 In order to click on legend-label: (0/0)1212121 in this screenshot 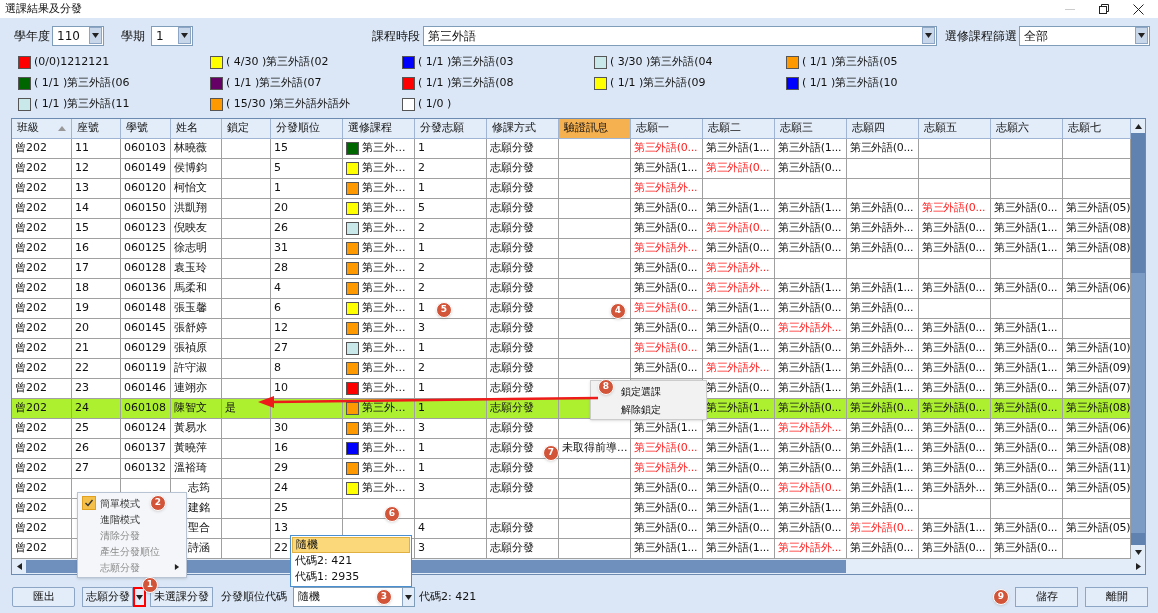, I will do `click(72, 62)`.